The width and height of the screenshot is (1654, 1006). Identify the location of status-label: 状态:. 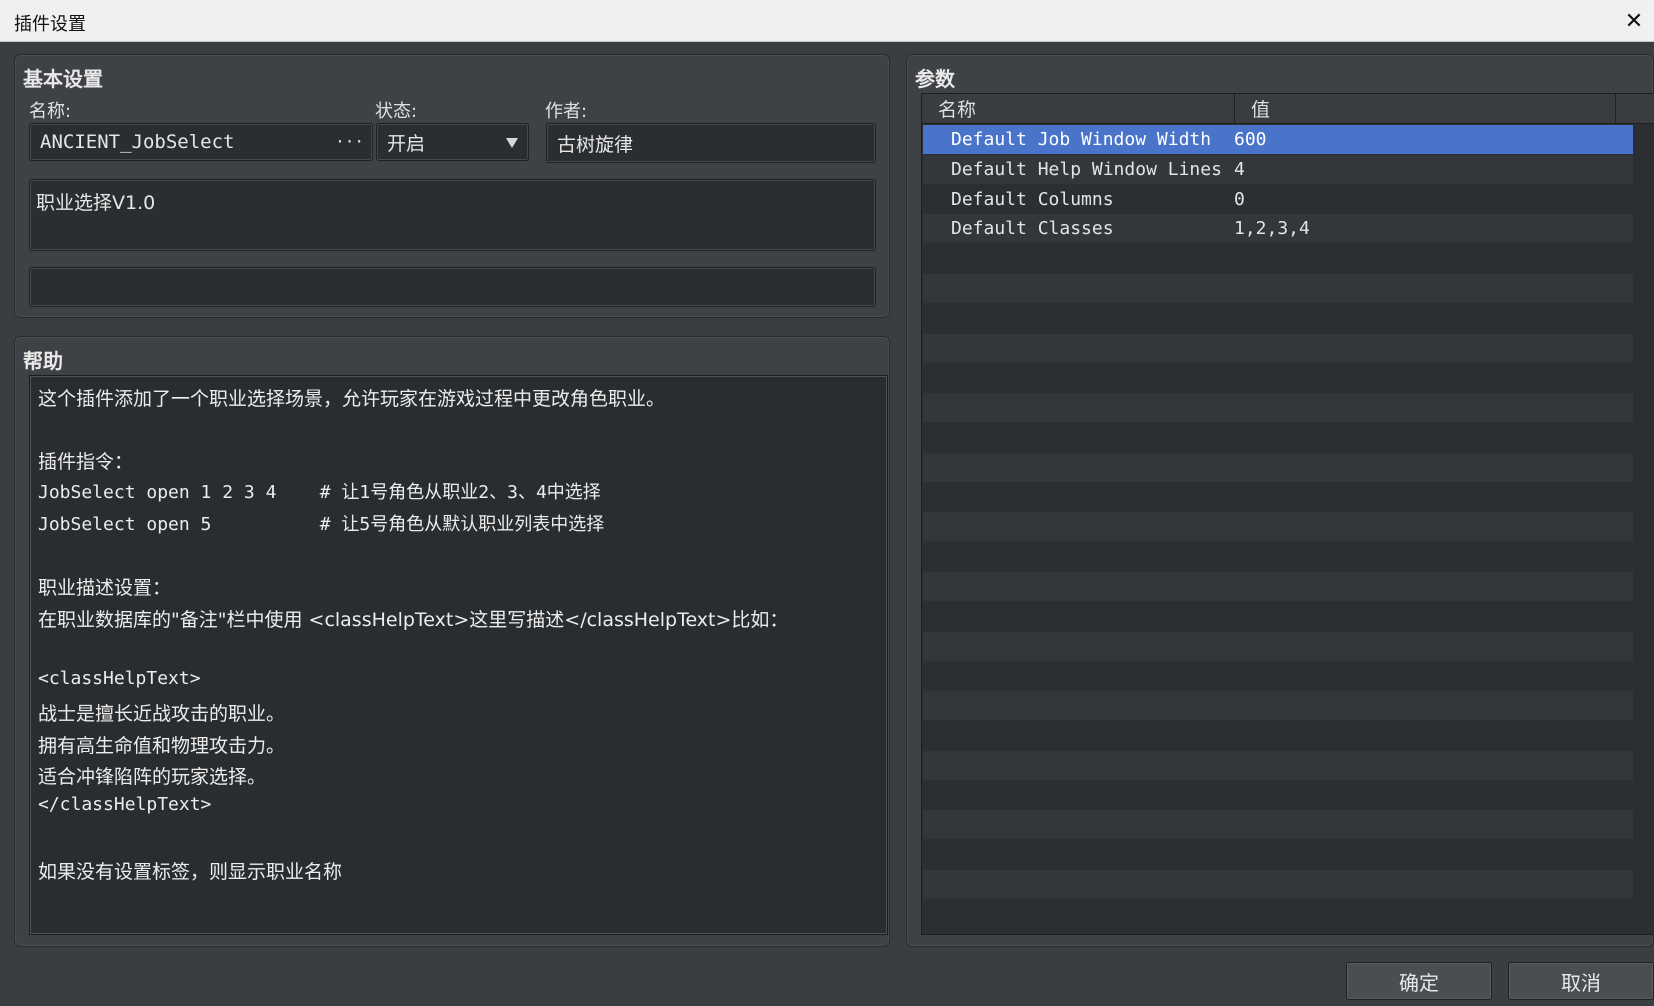
(396, 111).